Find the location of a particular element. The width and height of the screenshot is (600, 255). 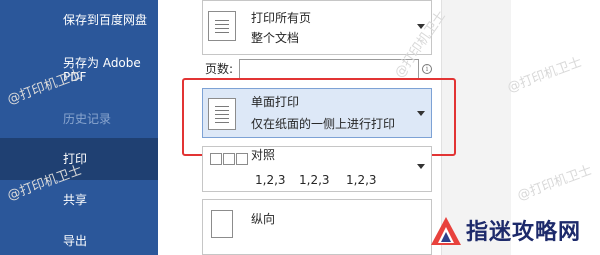

nav-save-to-baidu: 保存到百度网盘 is located at coordinates (79, 20).